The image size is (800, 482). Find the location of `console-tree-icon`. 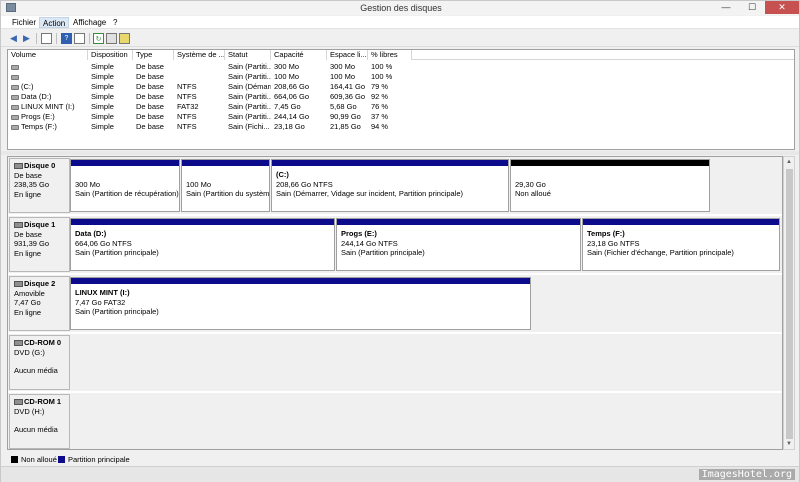

console-tree-icon is located at coordinates (46, 38).